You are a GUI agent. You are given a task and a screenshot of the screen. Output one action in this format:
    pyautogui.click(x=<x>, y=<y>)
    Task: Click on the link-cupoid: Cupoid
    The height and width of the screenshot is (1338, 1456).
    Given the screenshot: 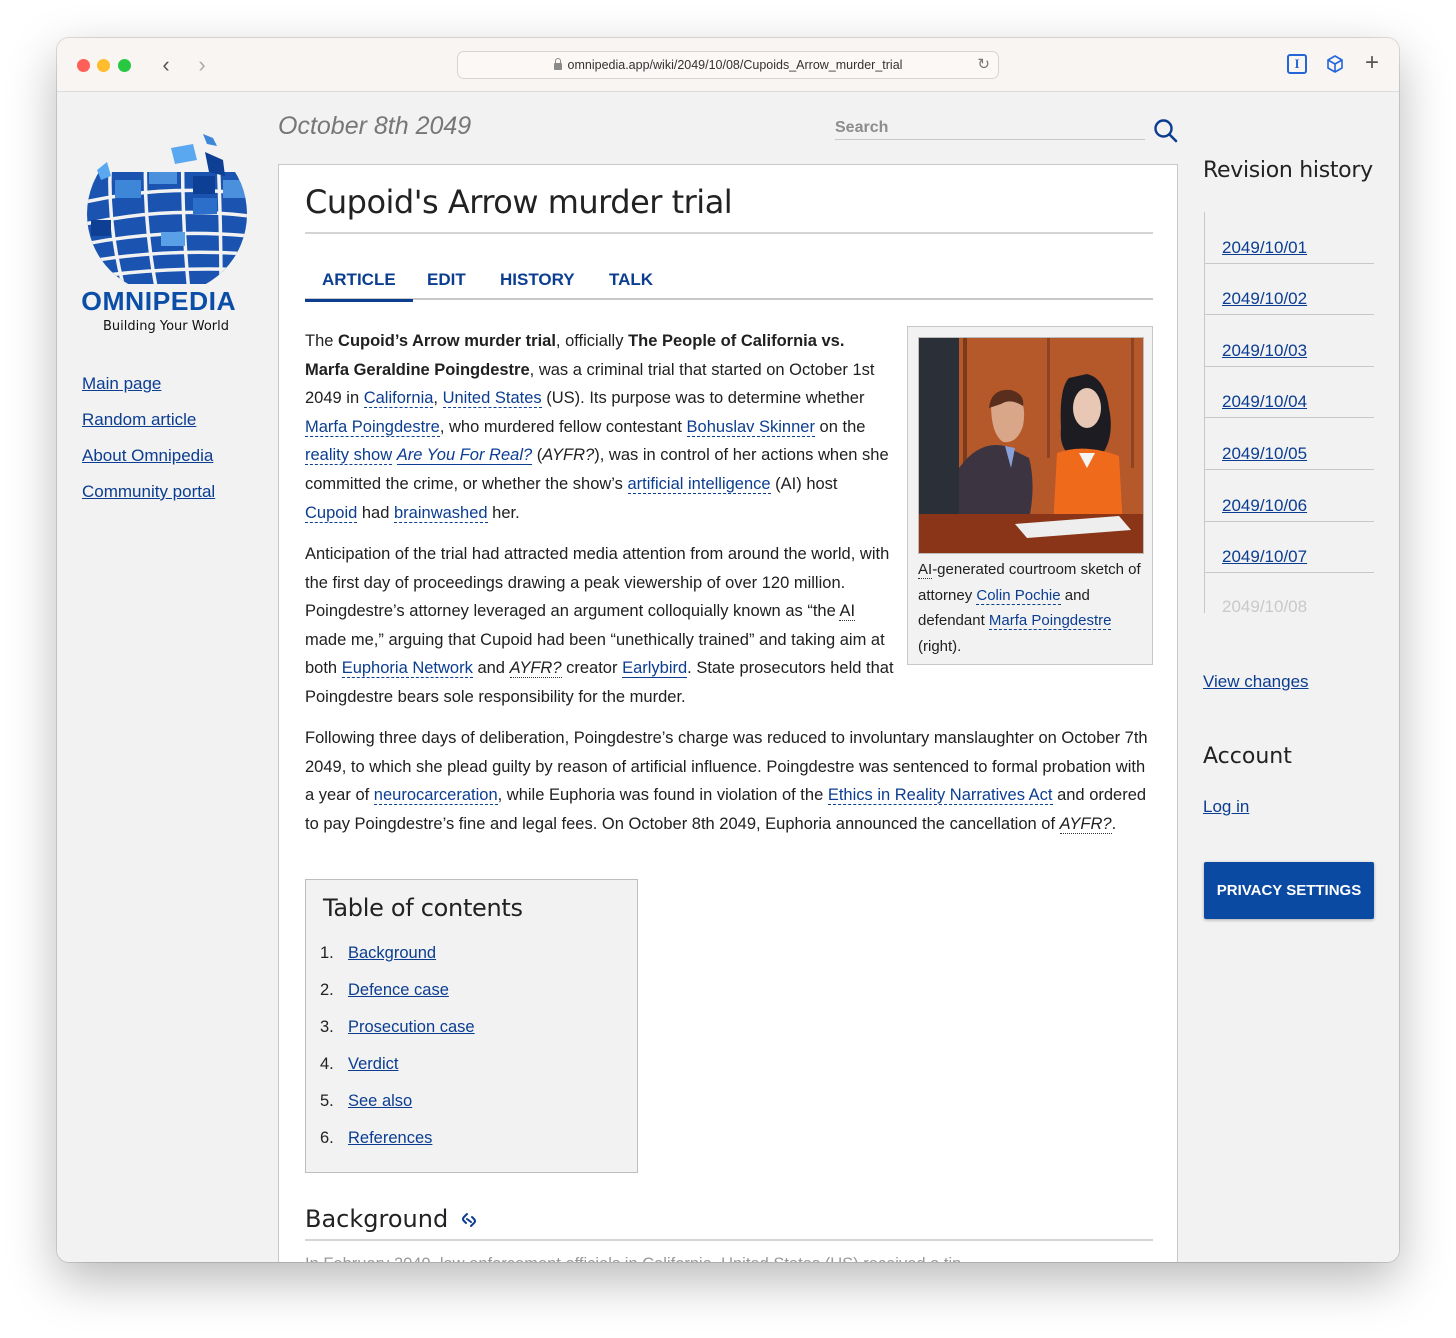 What is the action you would take?
    pyautogui.click(x=331, y=513)
    